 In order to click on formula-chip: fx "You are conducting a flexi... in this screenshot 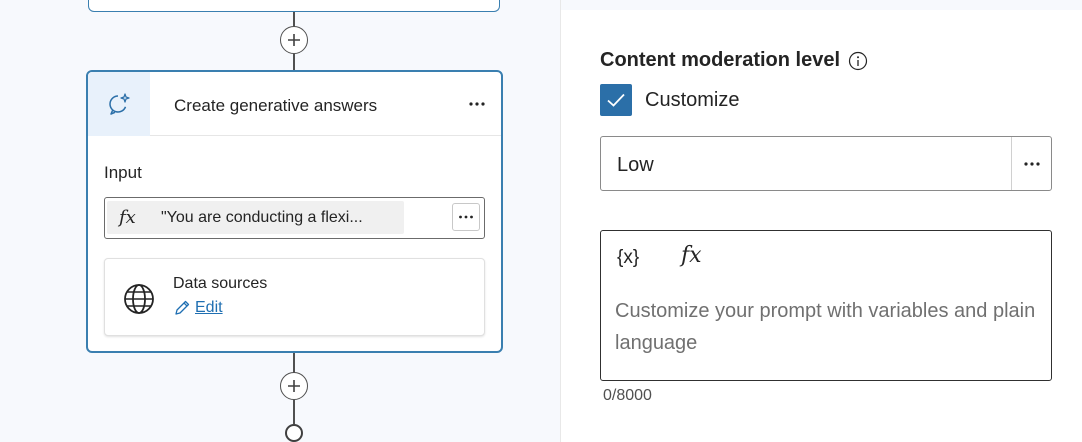, I will do `click(255, 217)`.